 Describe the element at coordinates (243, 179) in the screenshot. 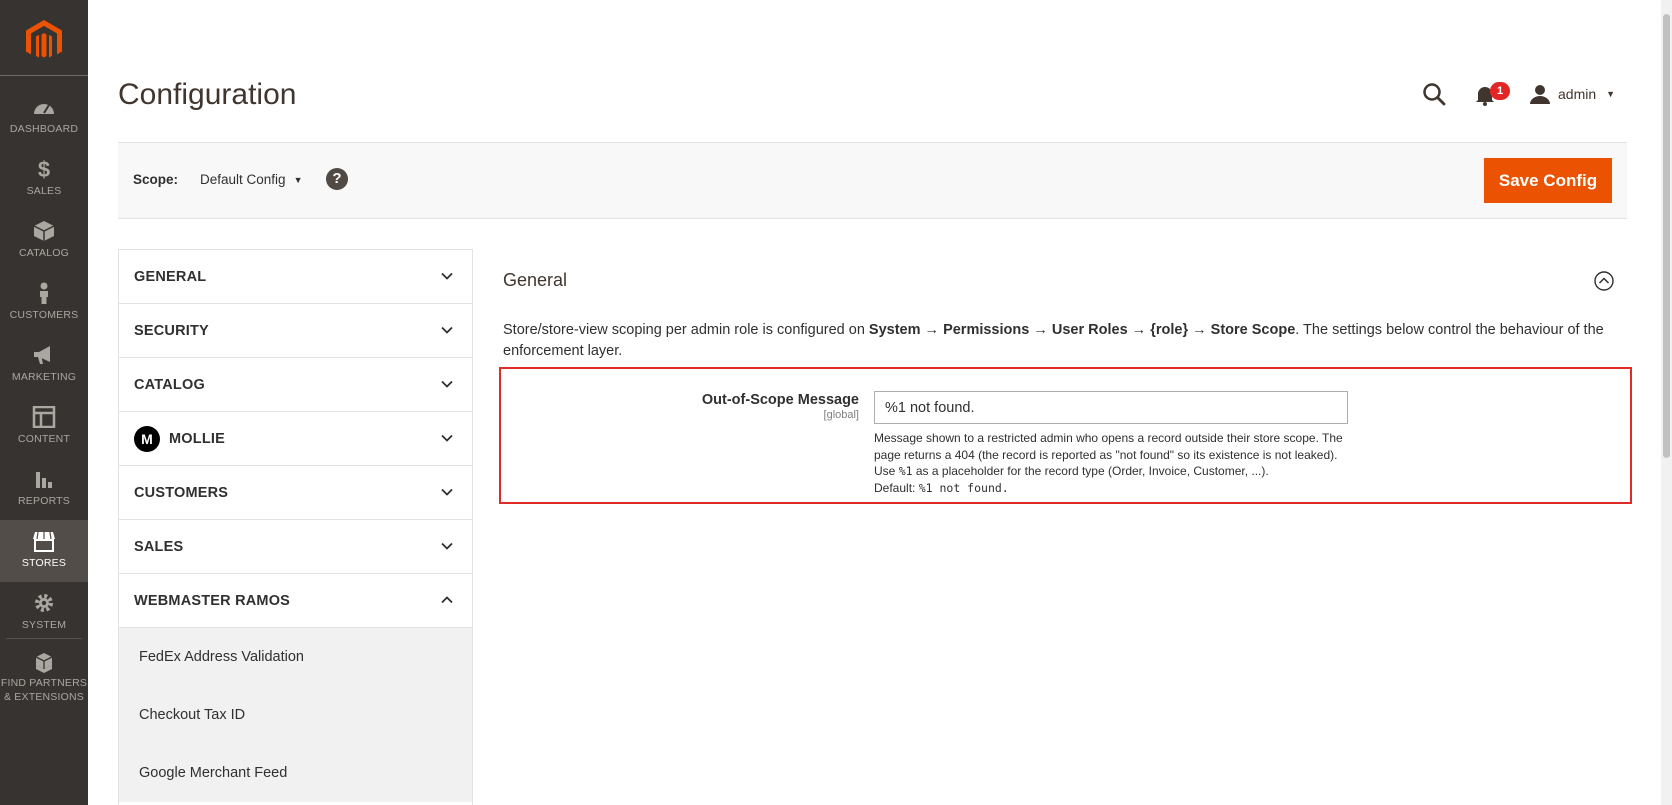

I see `scope-value: Default Config` at that location.